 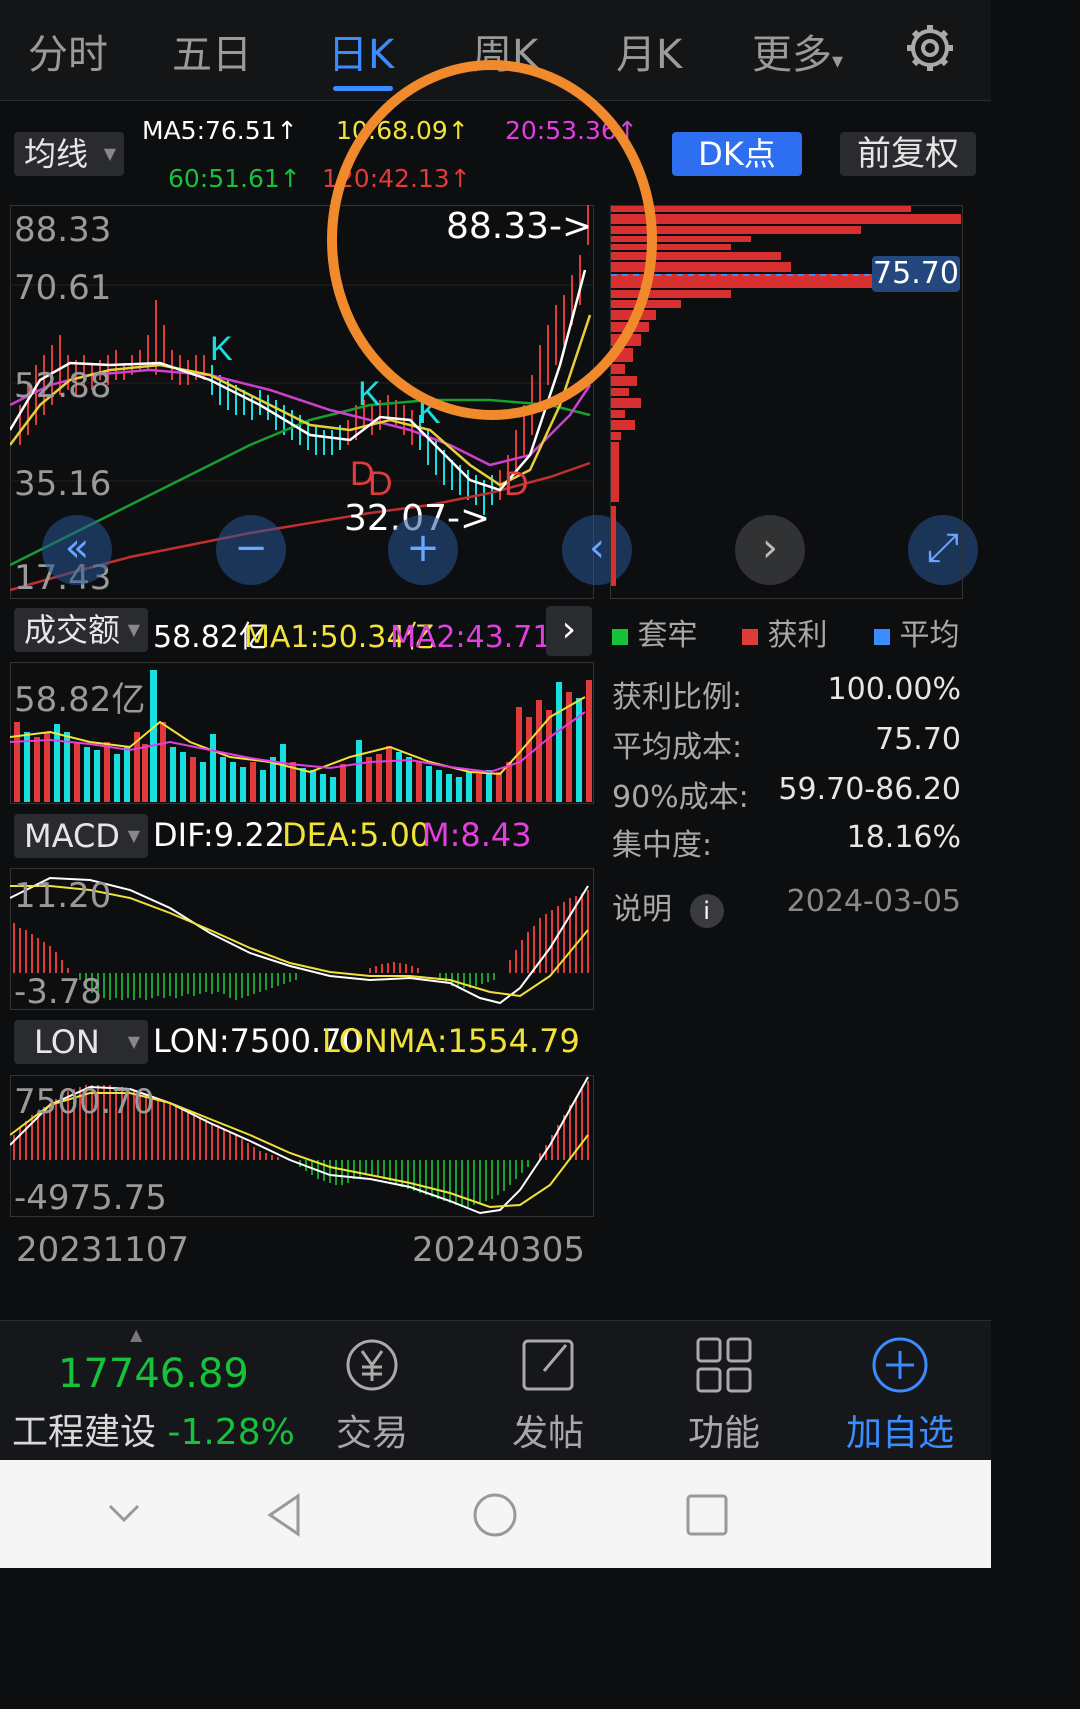 I want to click on edit-icon, so click(x=548, y=1365).